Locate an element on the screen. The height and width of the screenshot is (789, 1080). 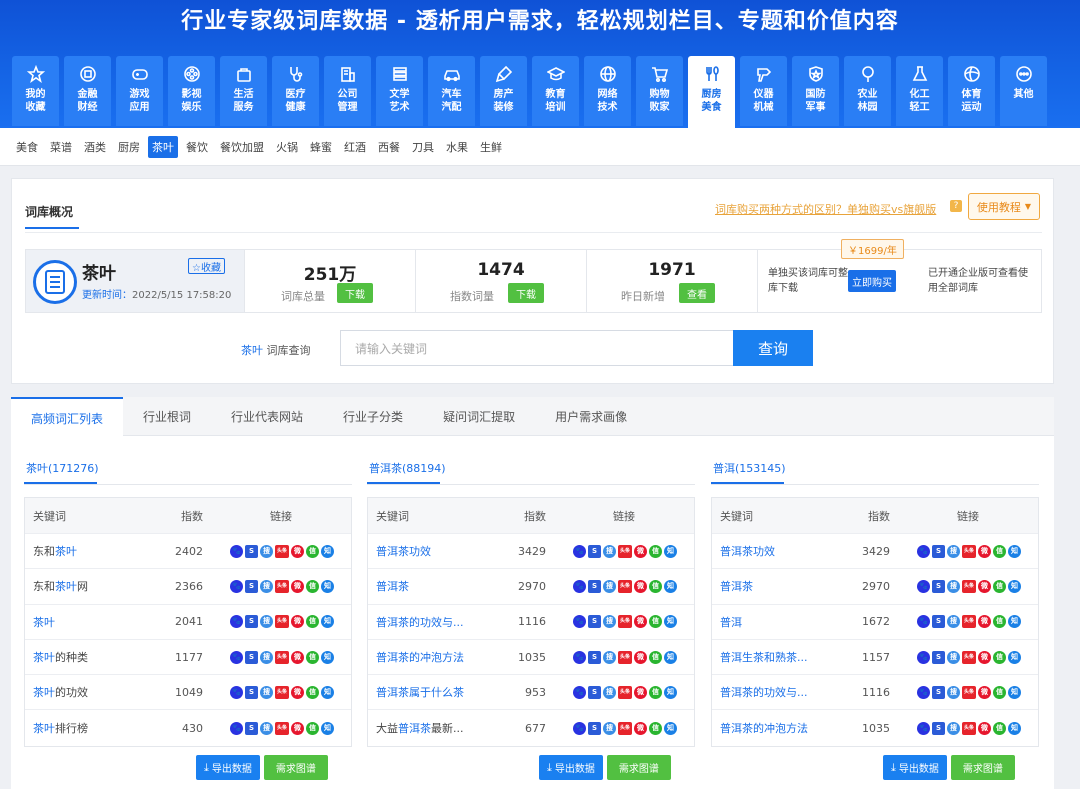
buy-now-button: 立即购买 is located at coordinates (872, 281).